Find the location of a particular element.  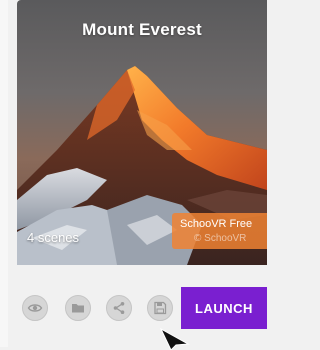

save-icon is located at coordinates (160, 308).